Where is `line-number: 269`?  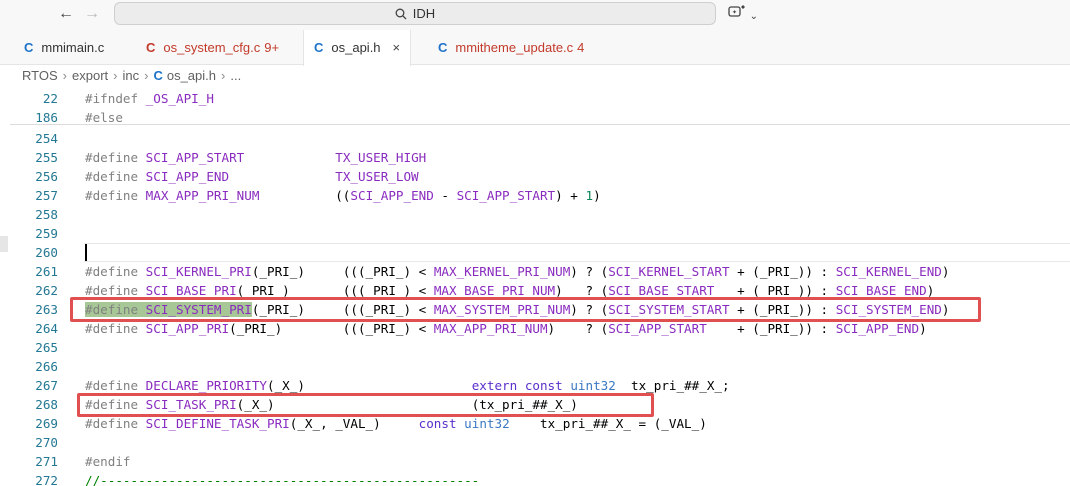
line-number: 269 is located at coordinates (46, 423).